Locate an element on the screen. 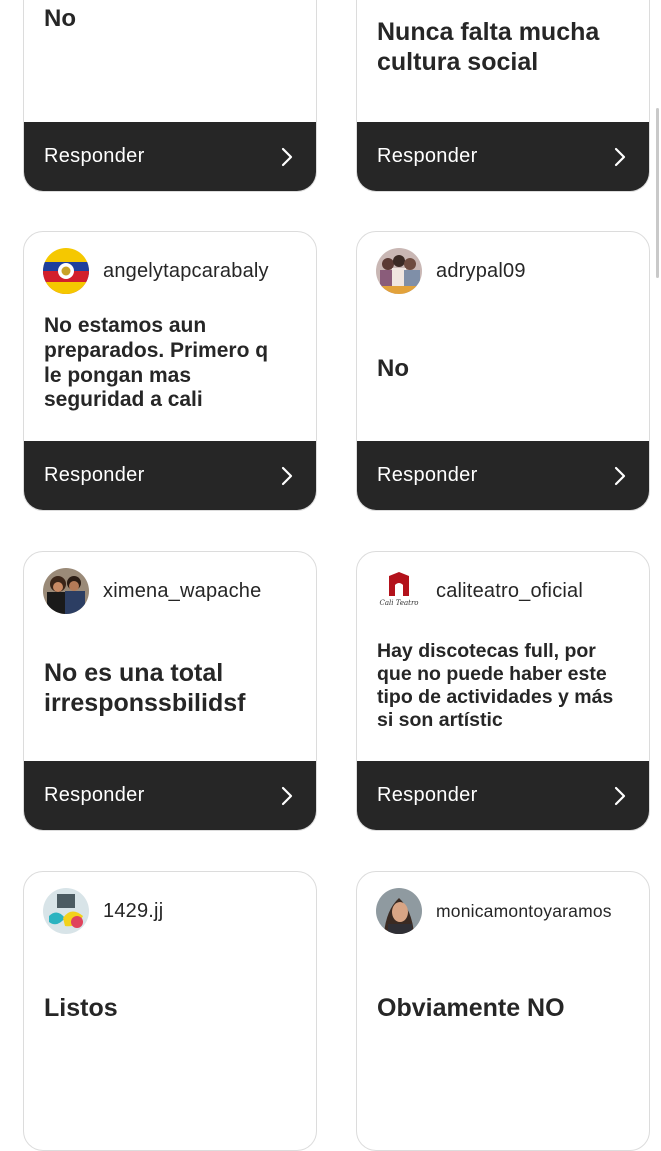 The height and width of the screenshot is (1151, 661). card-header: 1429.jj is located at coordinates (103, 911).